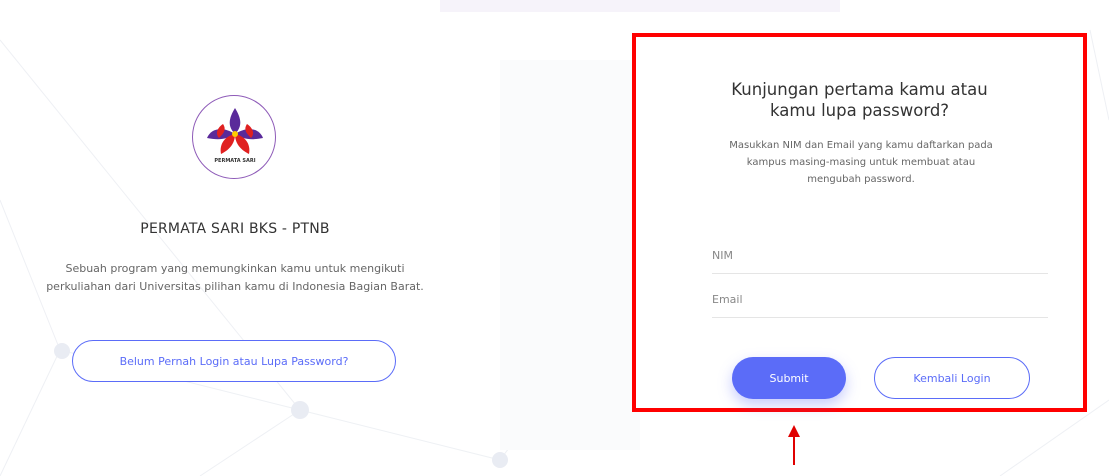 This screenshot has width=1109, height=476. Describe the element at coordinates (880, 256) in the screenshot. I see `nim-input` at that location.